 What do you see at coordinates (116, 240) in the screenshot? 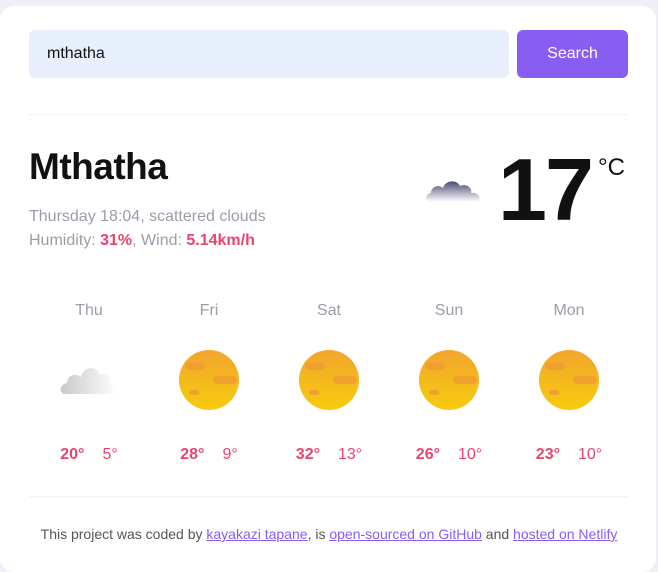
I see `humidity-value: 31%` at bounding box center [116, 240].